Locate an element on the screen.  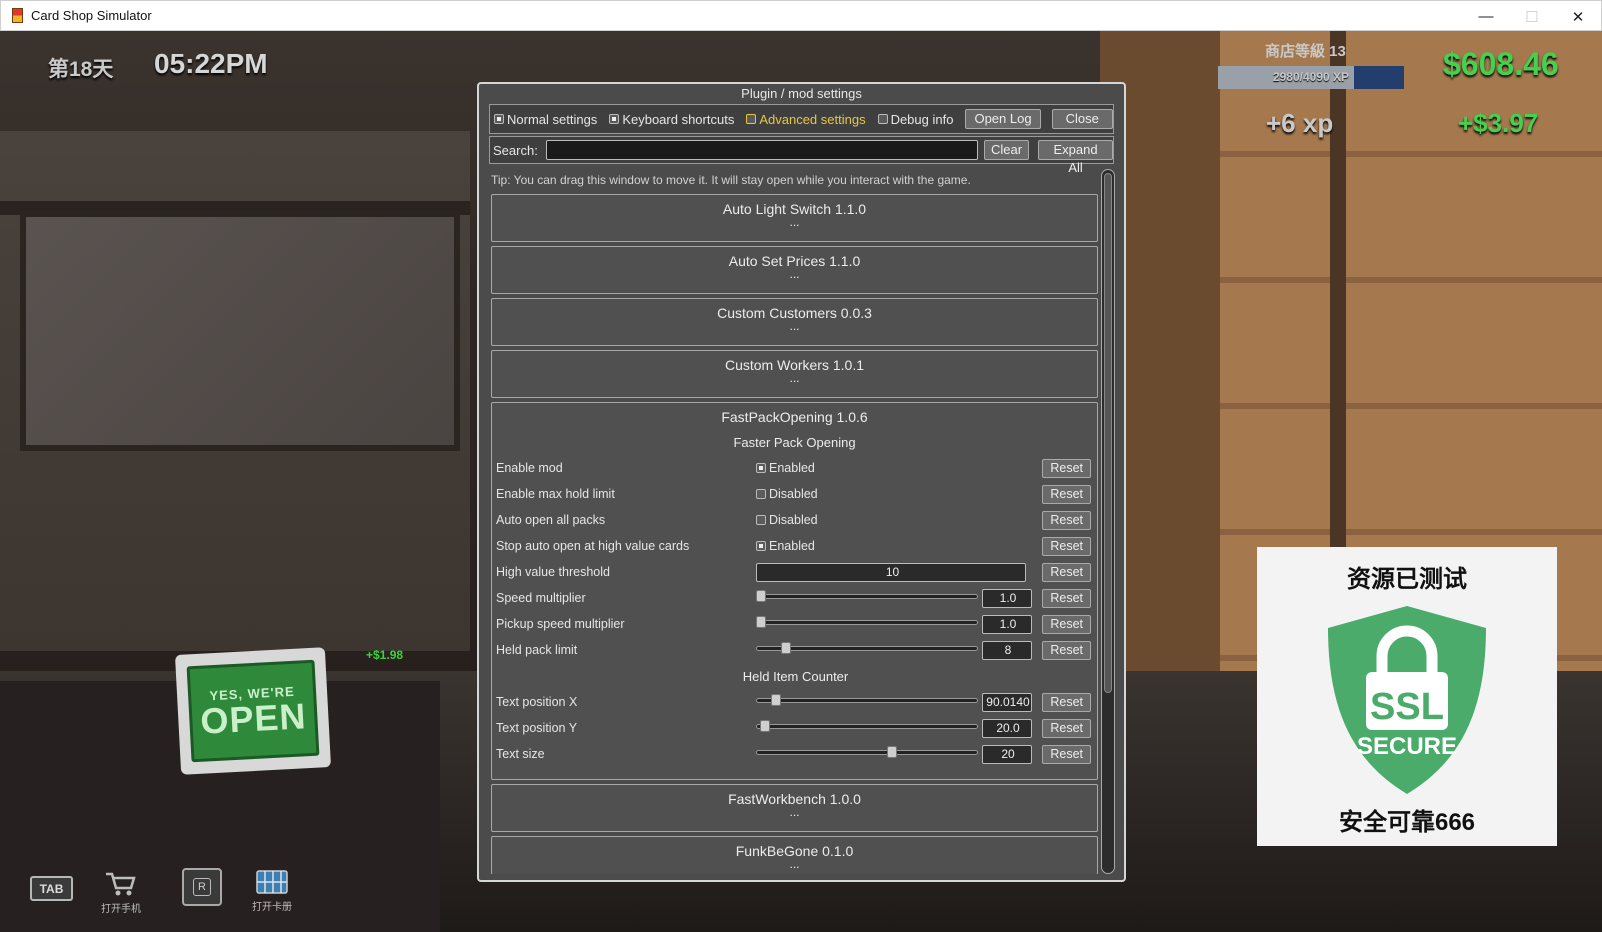
high-value-threshold-input: 10 is located at coordinates (891, 572).